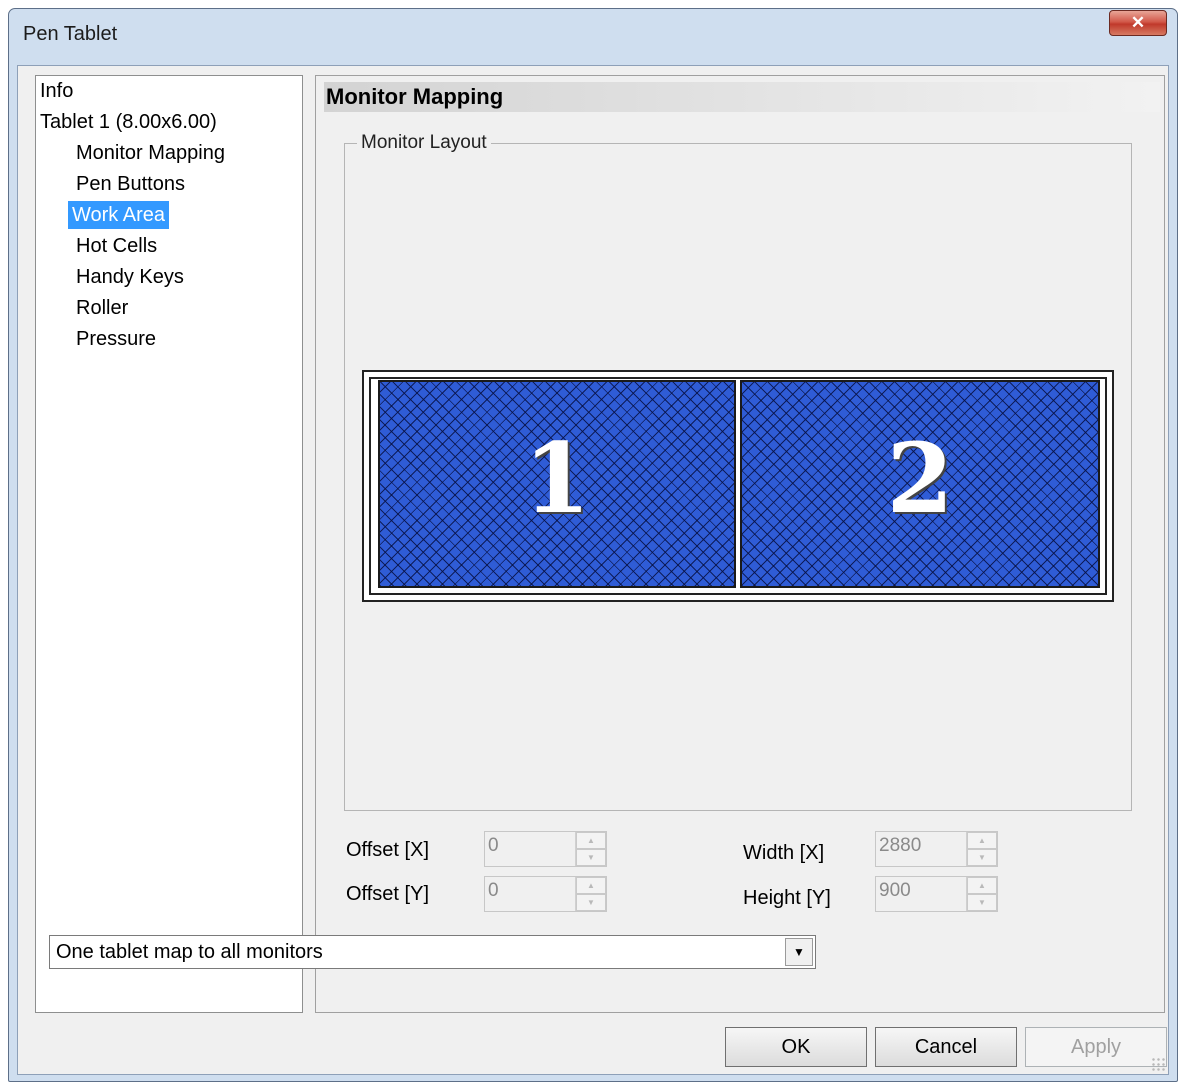  I want to click on apply-button: Apply, so click(1096, 1047).